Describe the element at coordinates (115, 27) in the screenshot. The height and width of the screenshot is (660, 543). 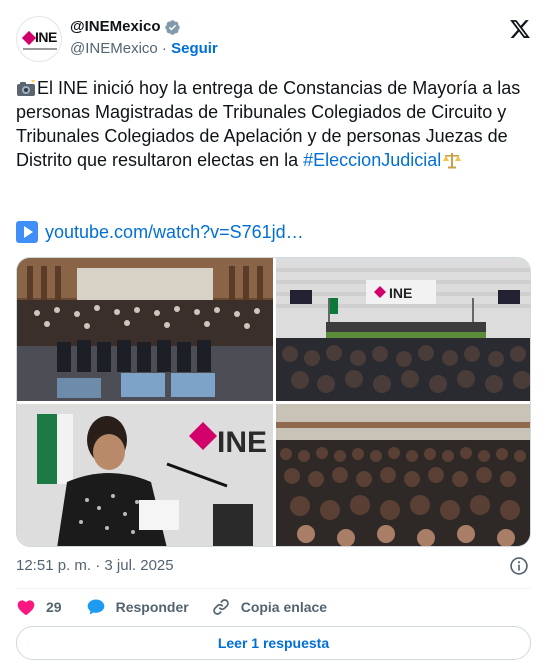
I see `display-name: @INEMexico` at that location.